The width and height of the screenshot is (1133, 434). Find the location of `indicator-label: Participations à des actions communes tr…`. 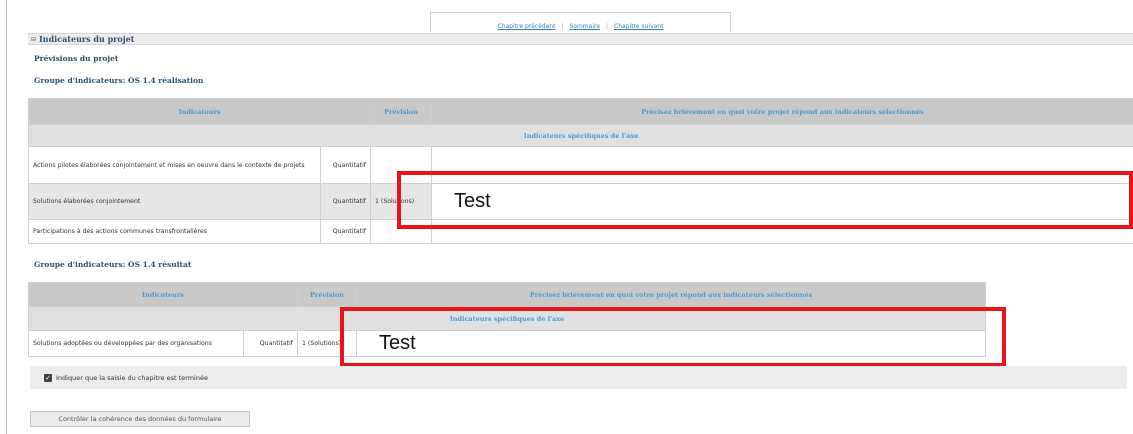

indicator-label: Participations à des actions communes tr… is located at coordinates (174, 231).